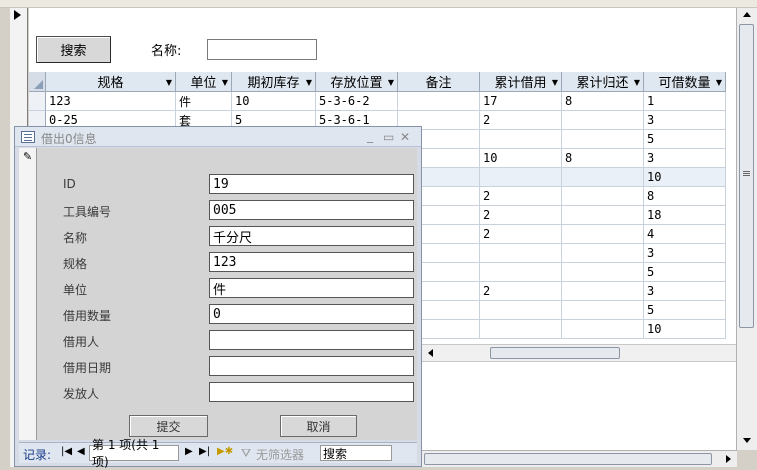  I want to click on table-cell: 件, so click(204, 101).